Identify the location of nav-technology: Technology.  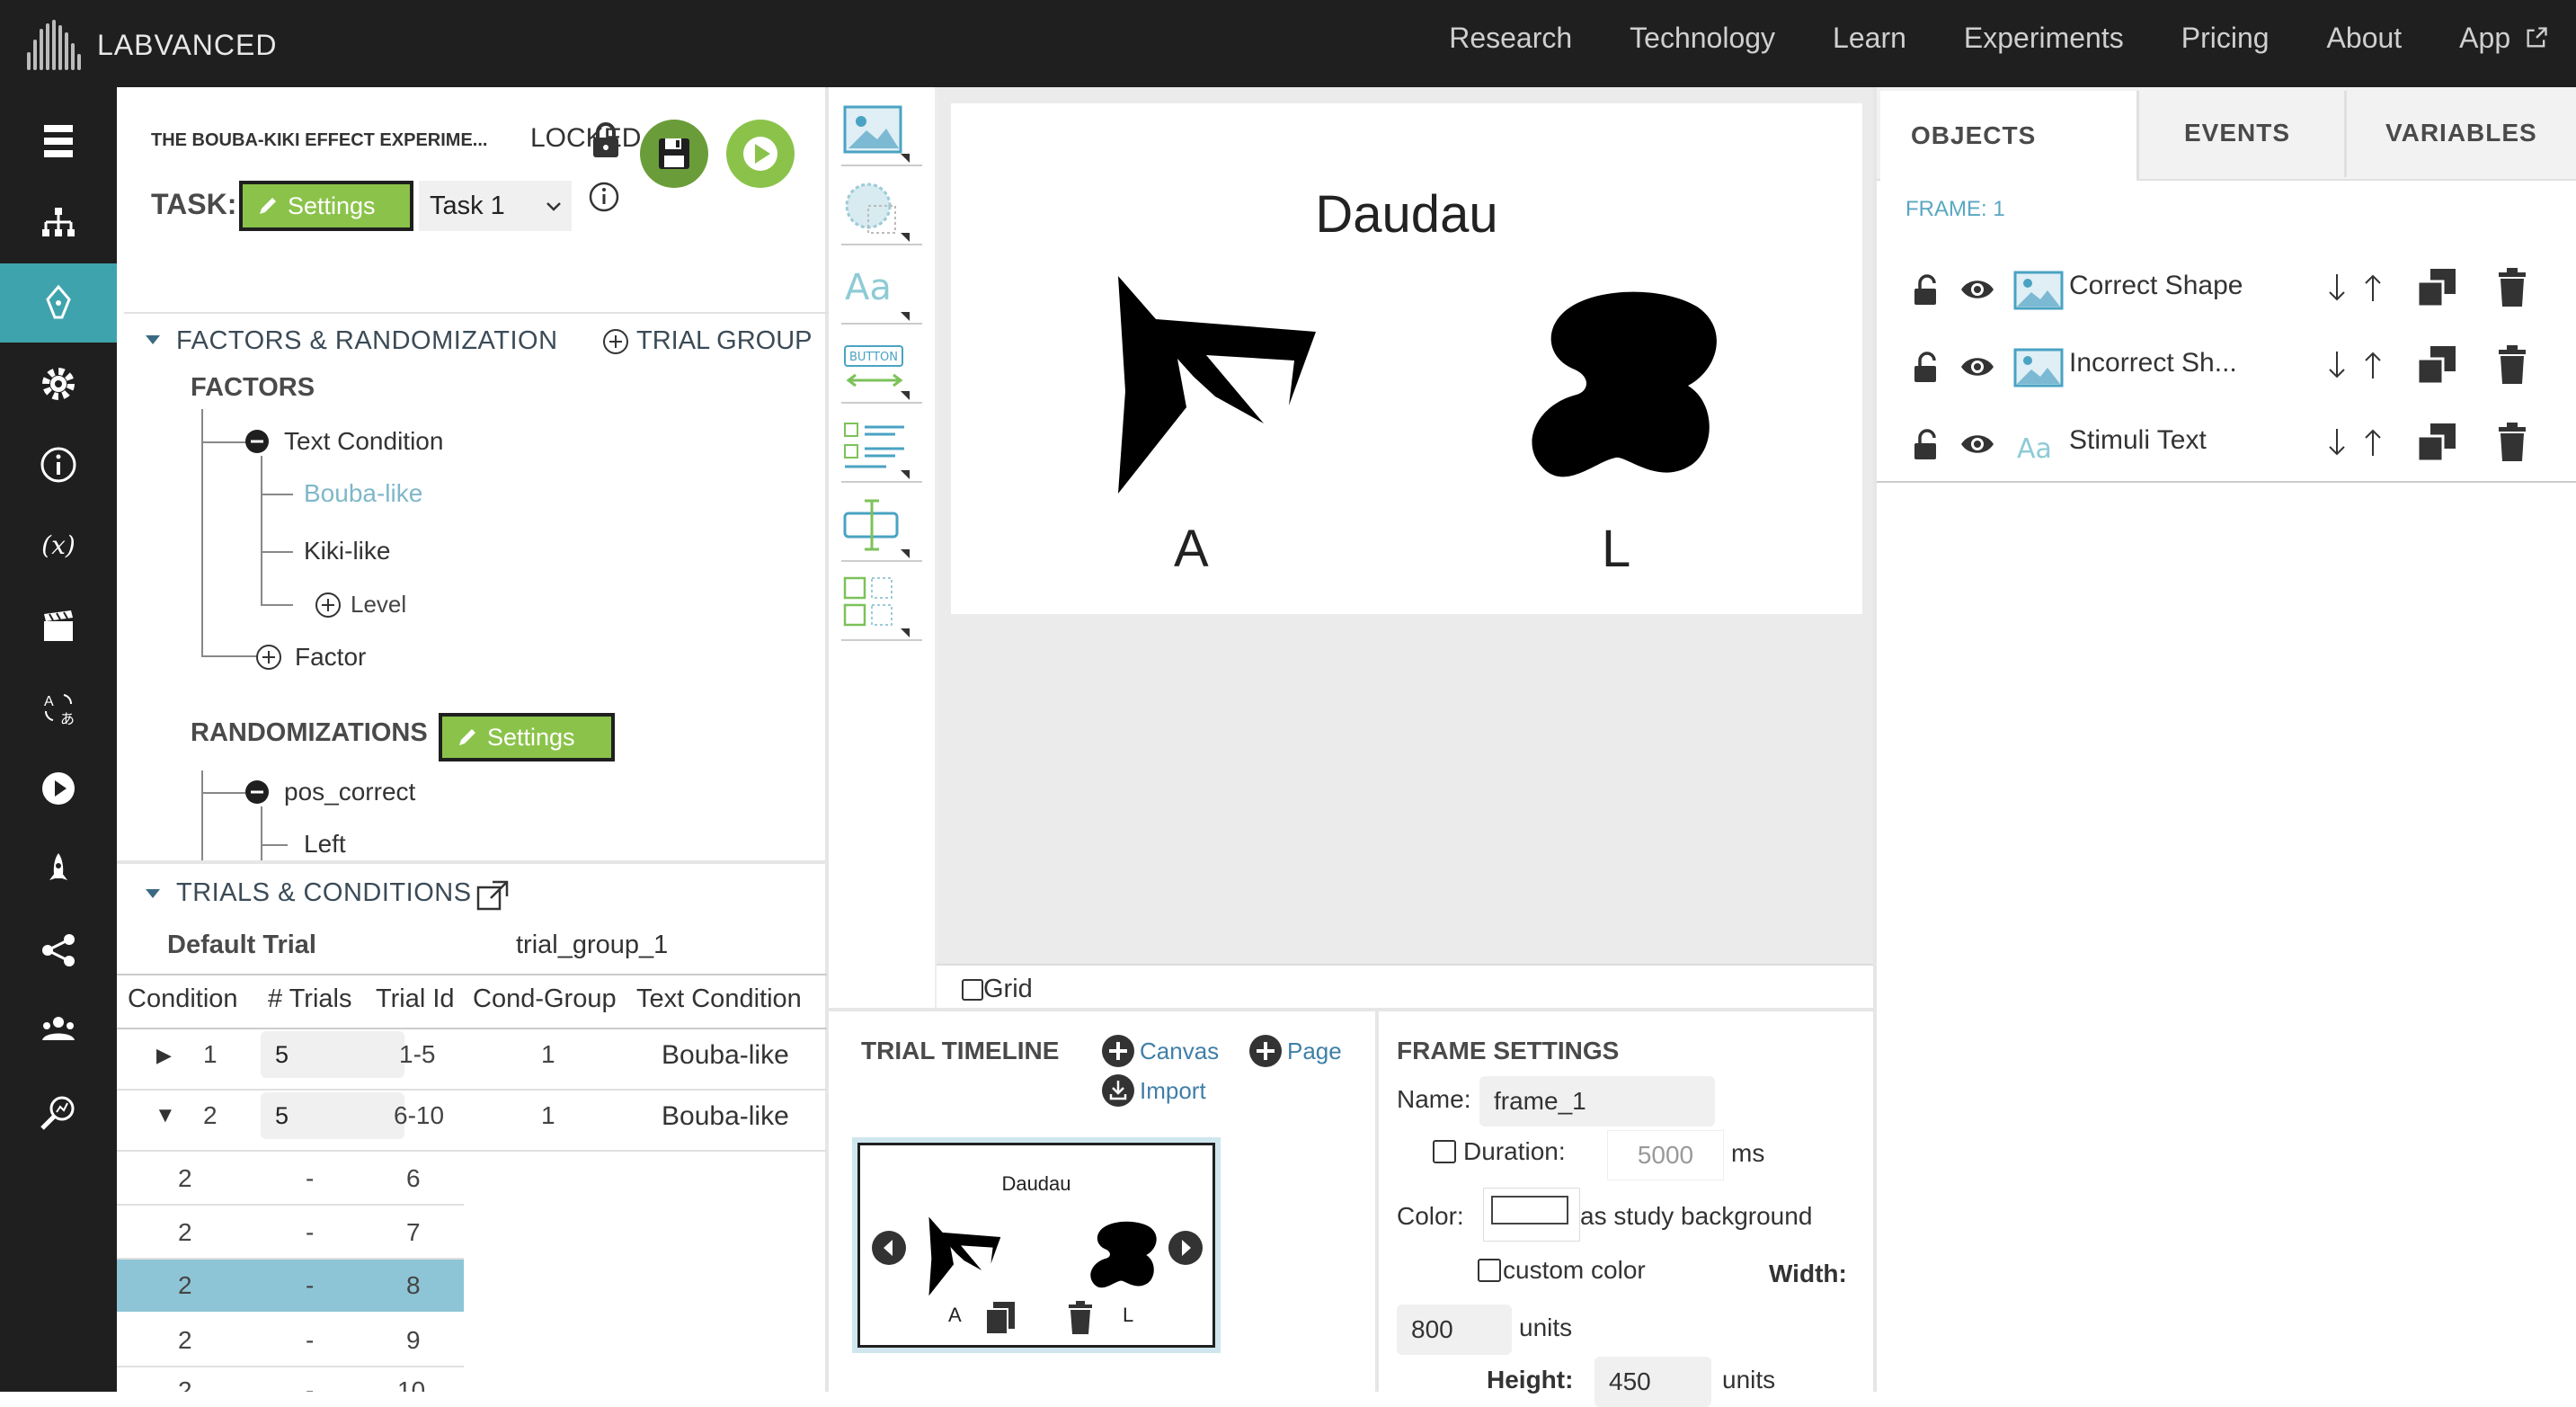
(1702, 38).